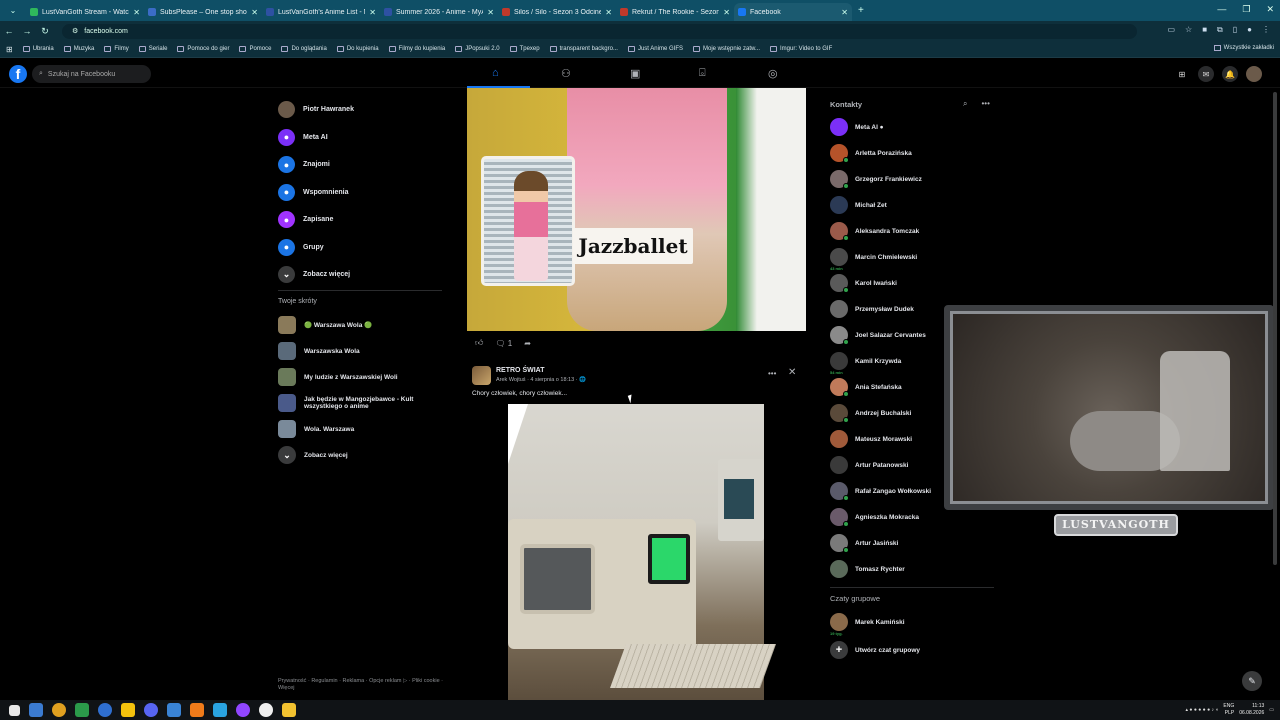  Describe the element at coordinates (635, 73) in the screenshot. I see `video-icon: ▣` at that location.